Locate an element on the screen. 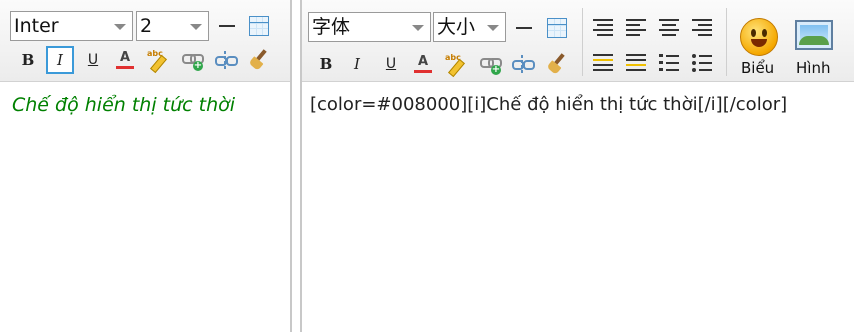 The width and height of the screenshot is (854, 332). insert-image-button: Hình is located at coordinates (815, 45).